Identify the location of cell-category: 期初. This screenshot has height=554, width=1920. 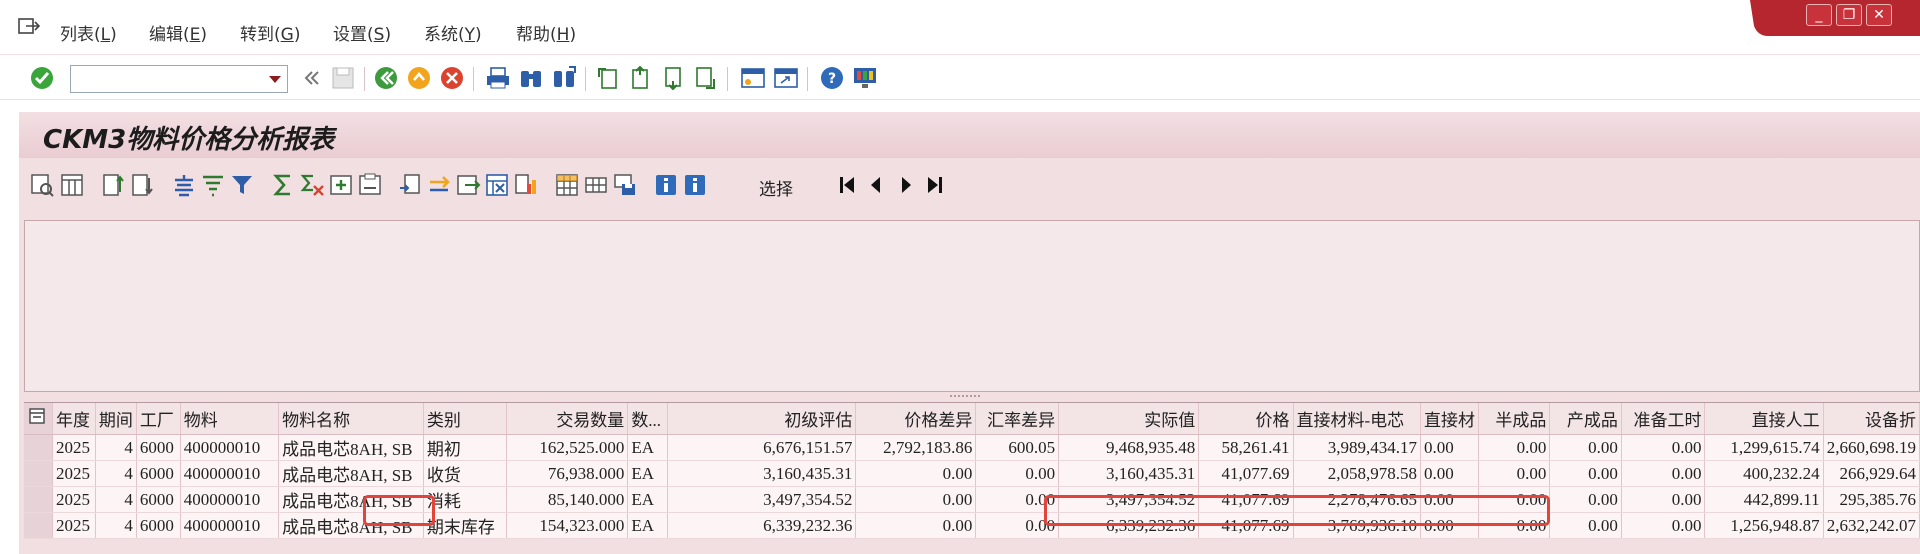
(465, 447).